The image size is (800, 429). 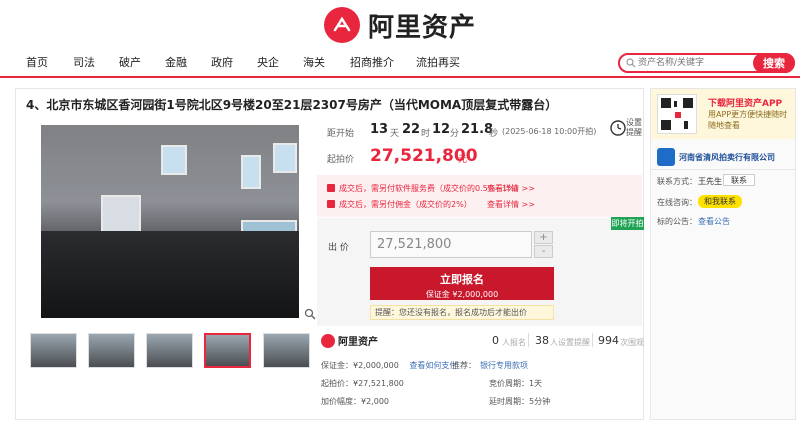 I want to click on deposit-row: 保证金：¥2,000,000 查看如何支付, so click(x=389, y=365).